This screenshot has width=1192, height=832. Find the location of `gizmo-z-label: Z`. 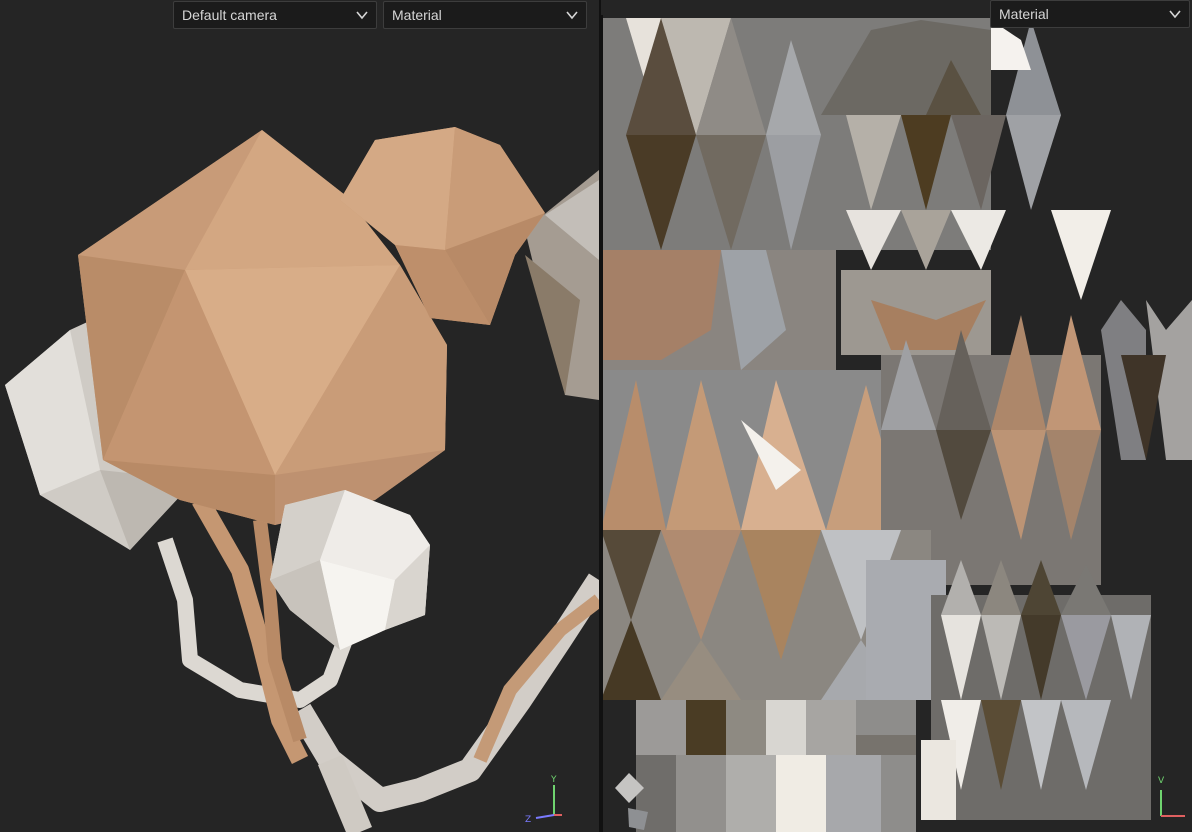

gizmo-z-label: Z is located at coordinates (528, 818).